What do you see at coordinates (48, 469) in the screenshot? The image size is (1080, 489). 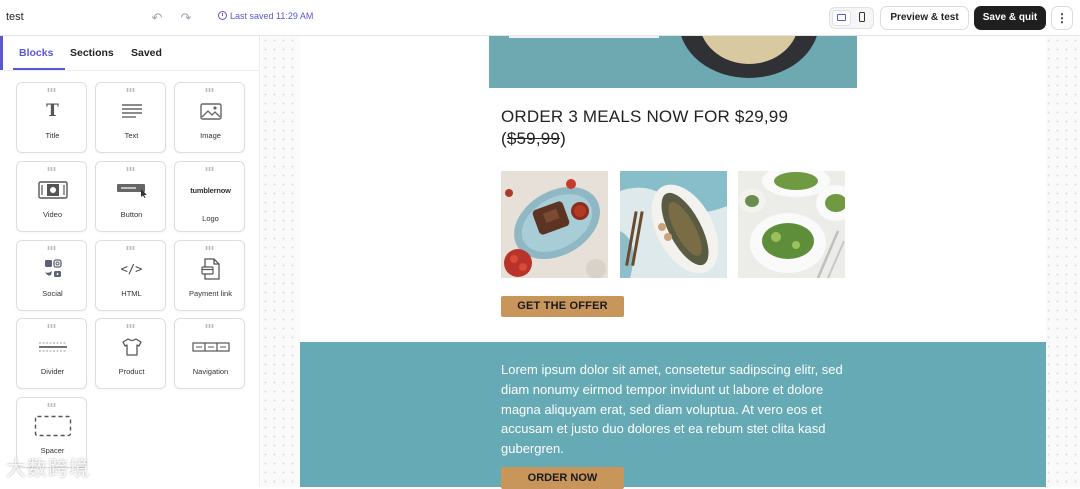 I see `watermark-logo: 大数跨境` at bounding box center [48, 469].